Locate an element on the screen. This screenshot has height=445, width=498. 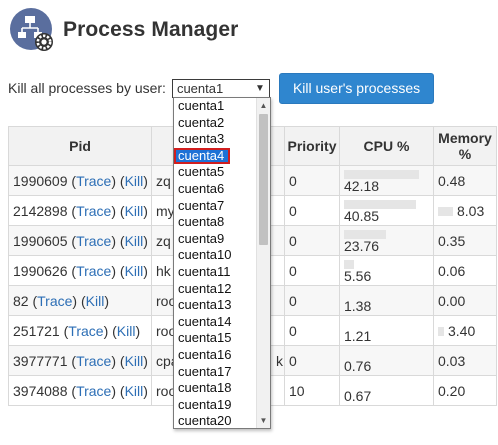
pid-cell: 1990626 (Trace) (Kill) is located at coordinates (80, 270).